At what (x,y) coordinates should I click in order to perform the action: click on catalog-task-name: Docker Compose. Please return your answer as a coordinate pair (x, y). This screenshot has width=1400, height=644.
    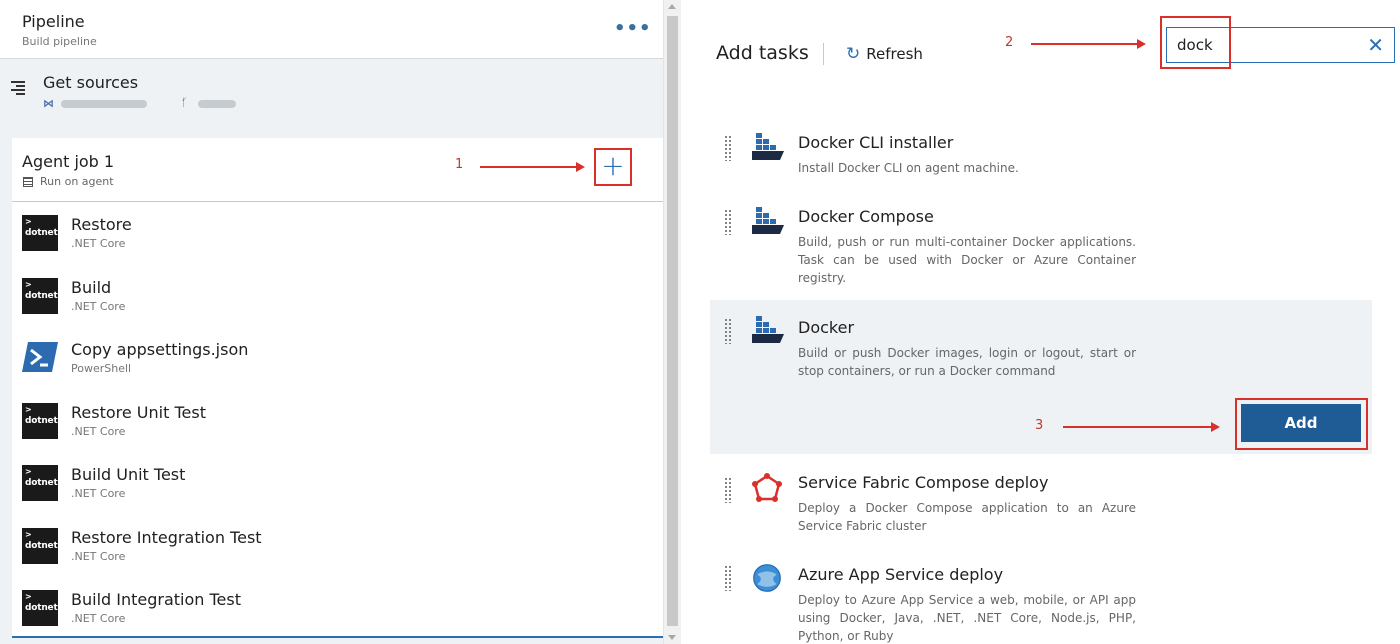
    Looking at the image, I should click on (866, 216).